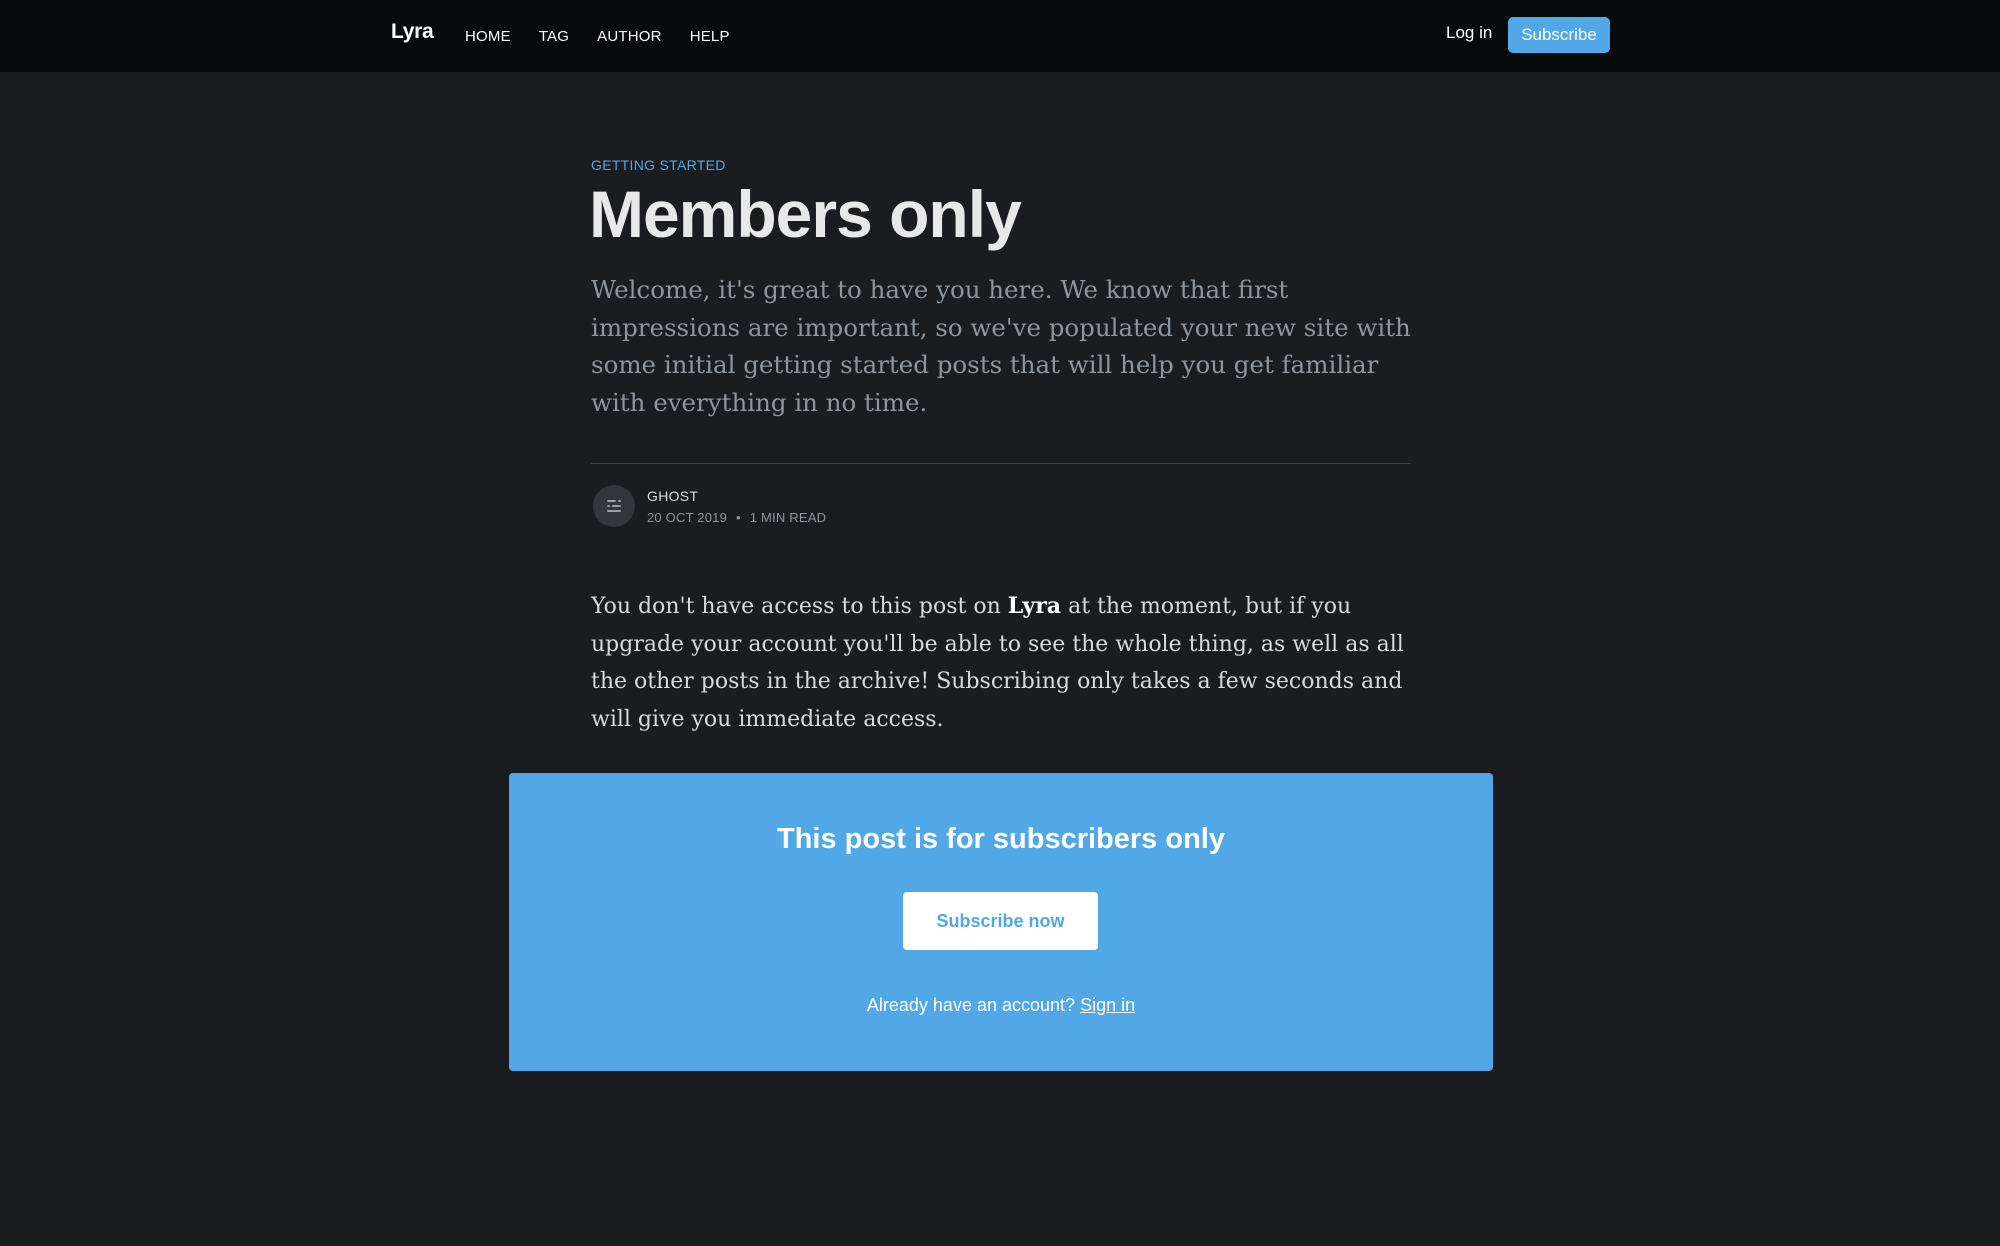 This screenshot has width=2000, height=1246. I want to click on body-site-name: Lyra, so click(1034, 606).